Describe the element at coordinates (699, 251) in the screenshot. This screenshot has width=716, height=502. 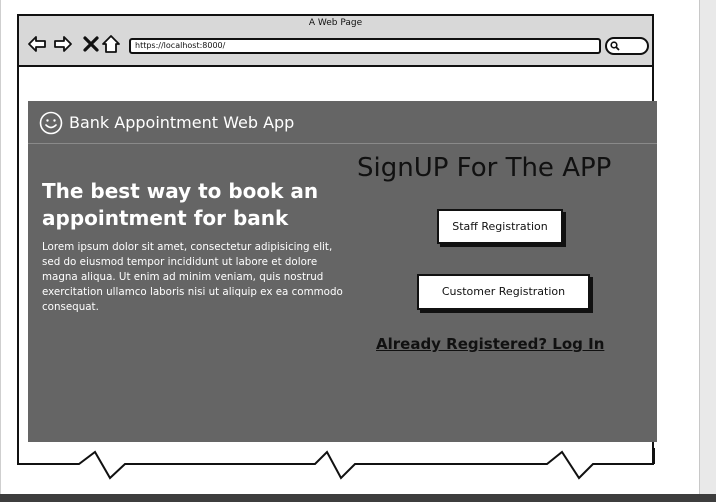
I see `desktop-edge-line` at that location.